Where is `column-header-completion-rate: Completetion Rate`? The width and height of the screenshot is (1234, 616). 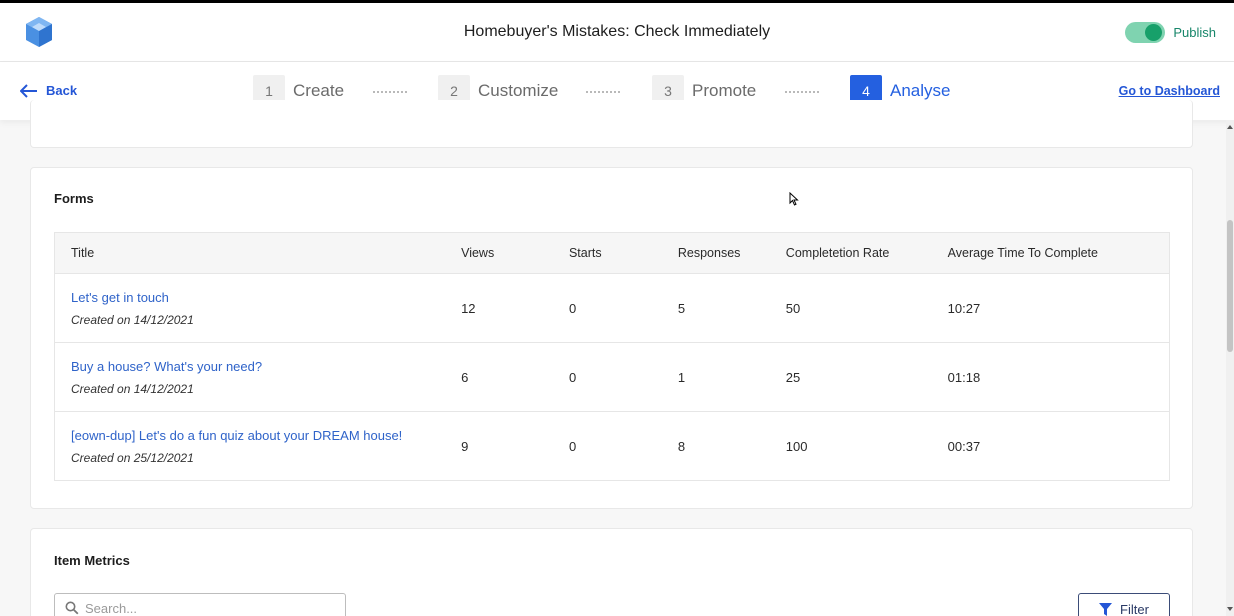 column-header-completion-rate: Completetion Rate is located at coordinates (866, 253).